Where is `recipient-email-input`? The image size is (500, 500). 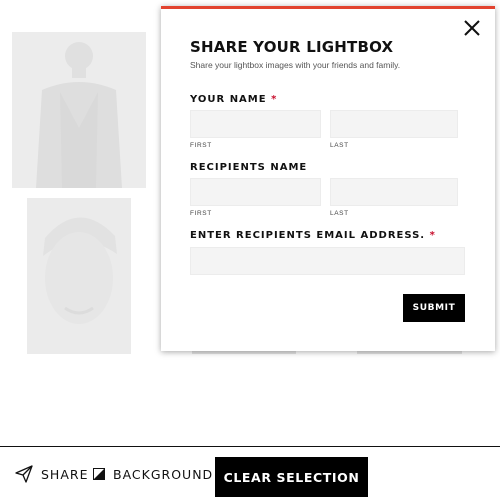
recipient-email-input is located at coordinates (327, 261).